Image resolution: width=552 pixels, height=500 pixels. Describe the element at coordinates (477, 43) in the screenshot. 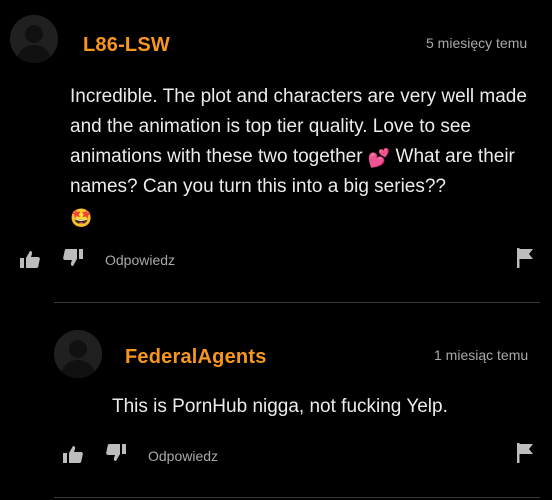

I see `comment-timestamp: 5 miesięcy temu` at that location.